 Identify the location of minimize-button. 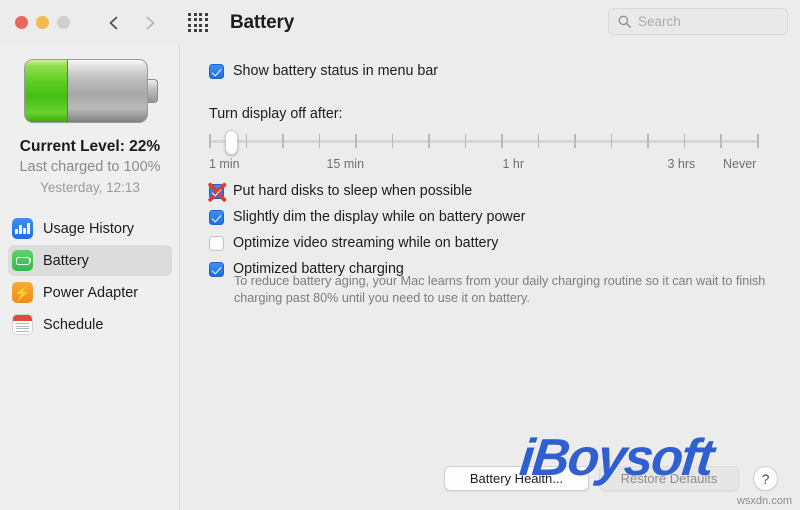
(42, 22).